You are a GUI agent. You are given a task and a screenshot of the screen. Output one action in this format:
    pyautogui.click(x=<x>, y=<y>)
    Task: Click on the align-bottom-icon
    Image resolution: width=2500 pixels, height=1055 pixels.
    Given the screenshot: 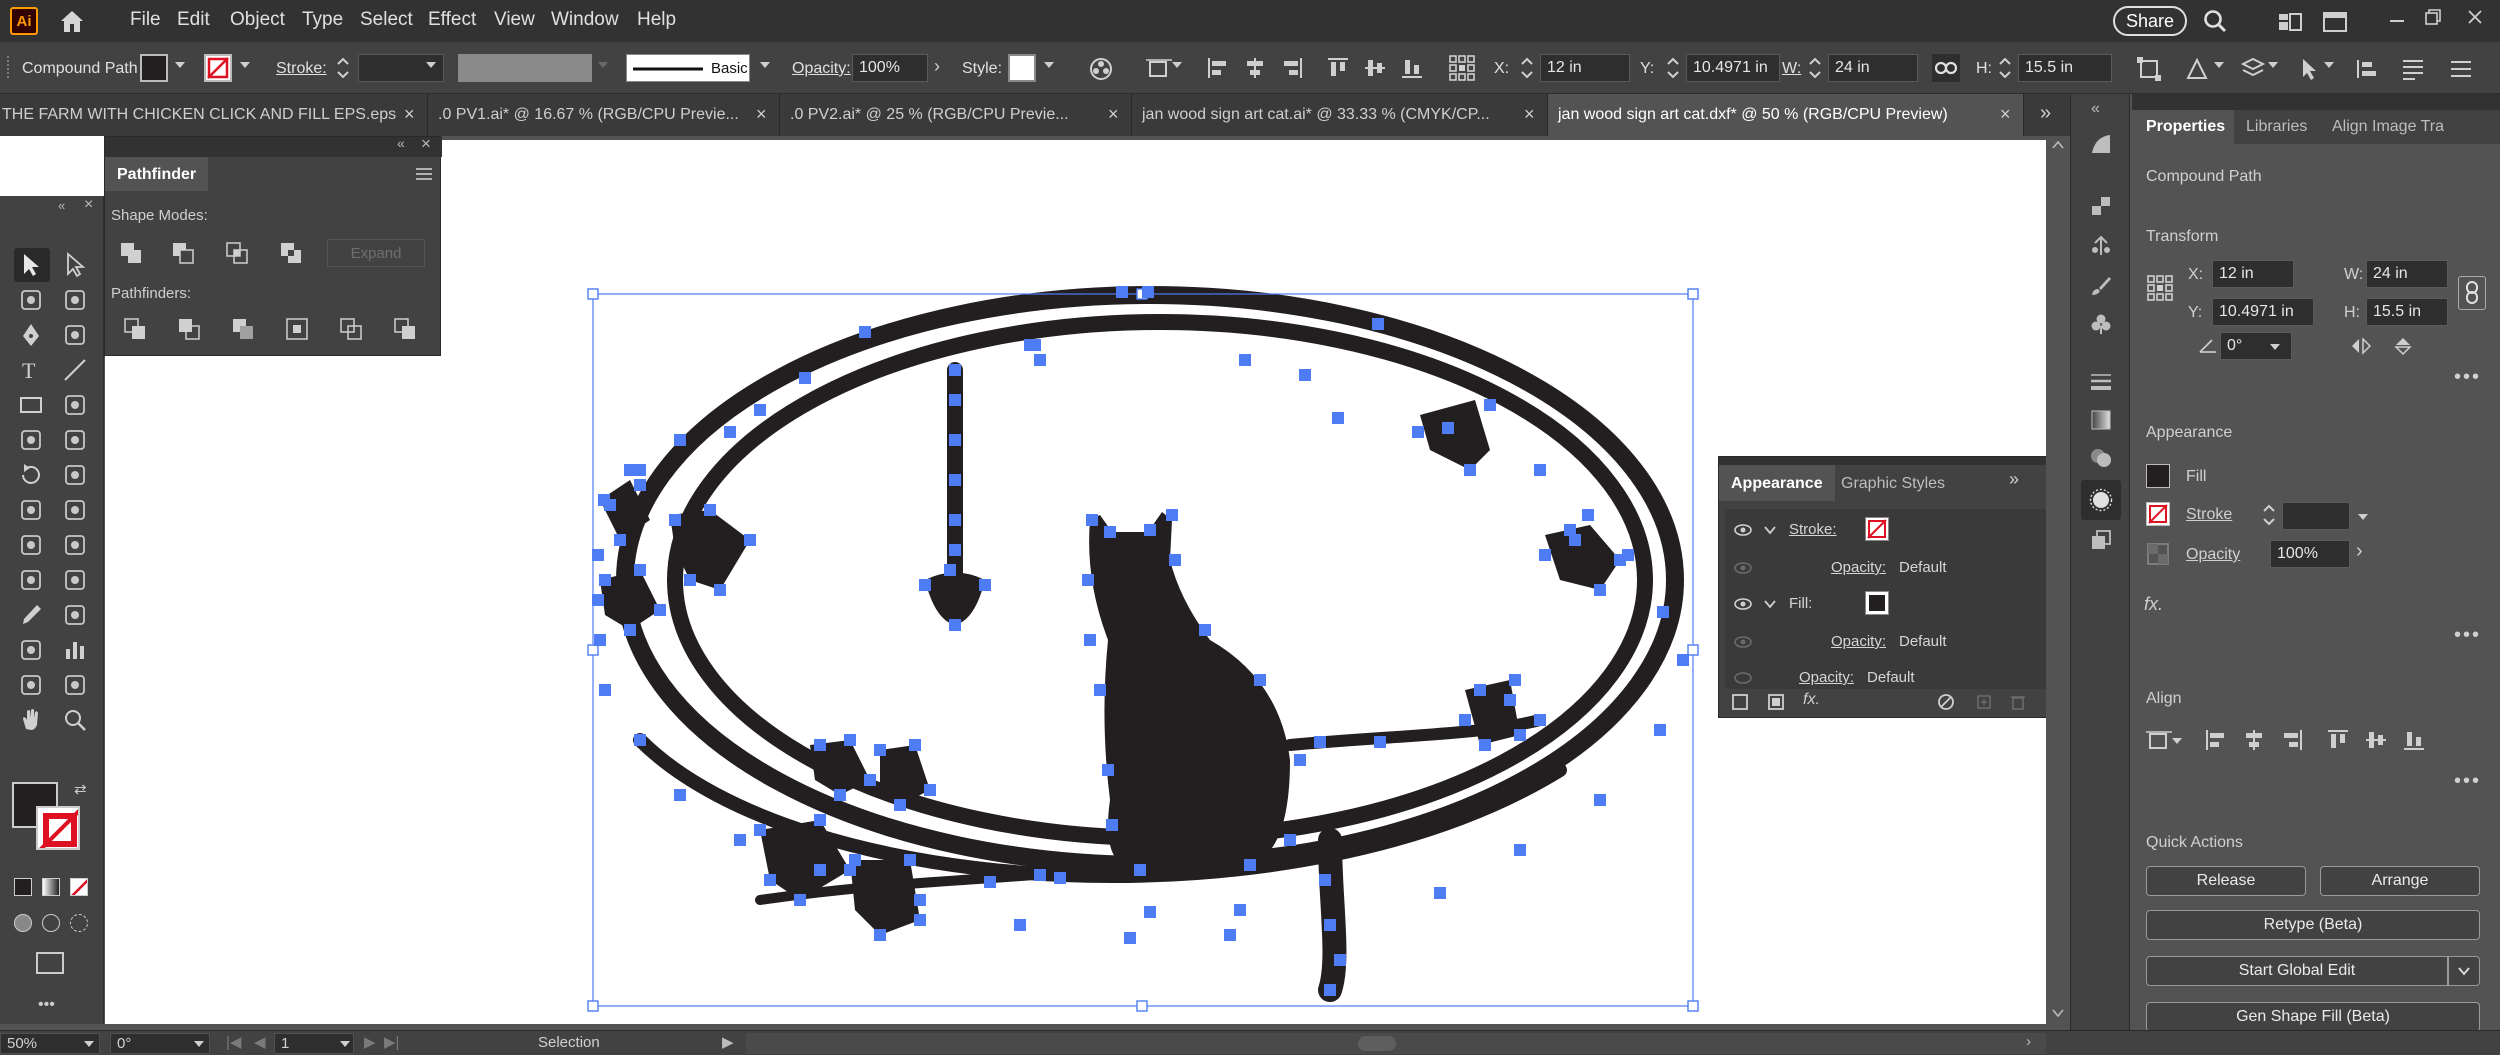 What is the action you would take?
    pyautogui.click(x=1412, y=68)
    